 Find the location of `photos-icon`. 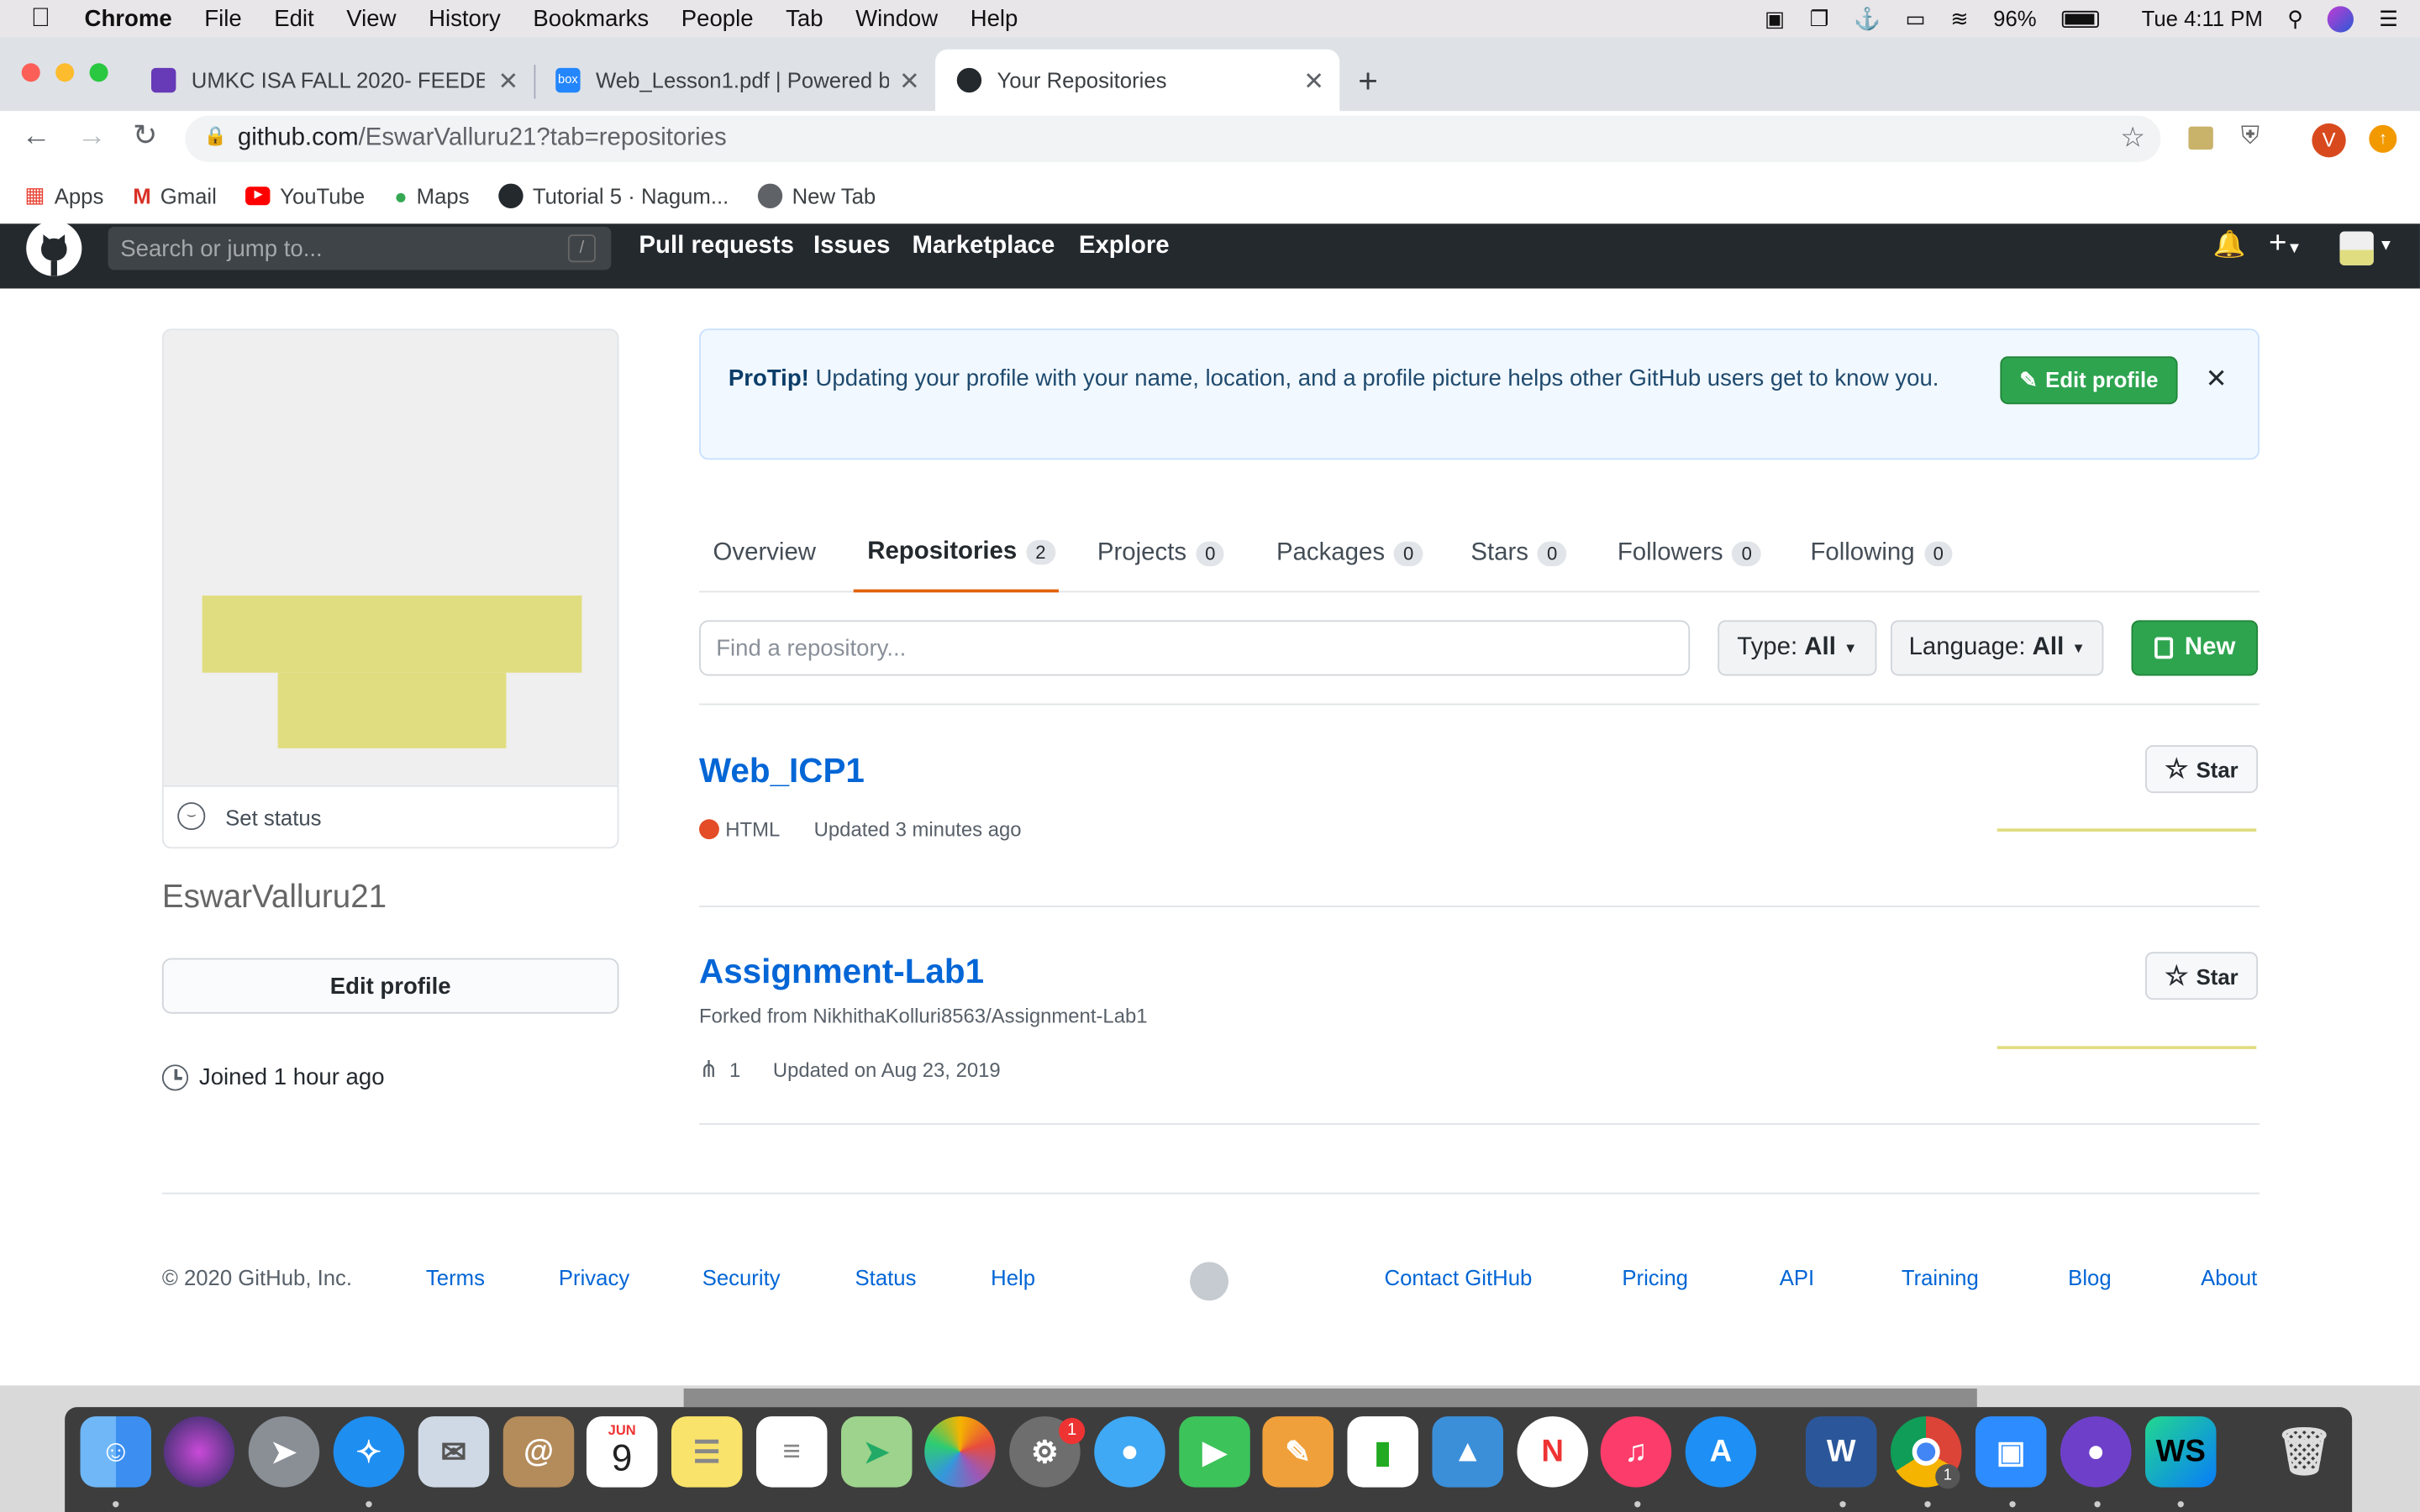

photos-icon is located at coordinates (960, 1452).